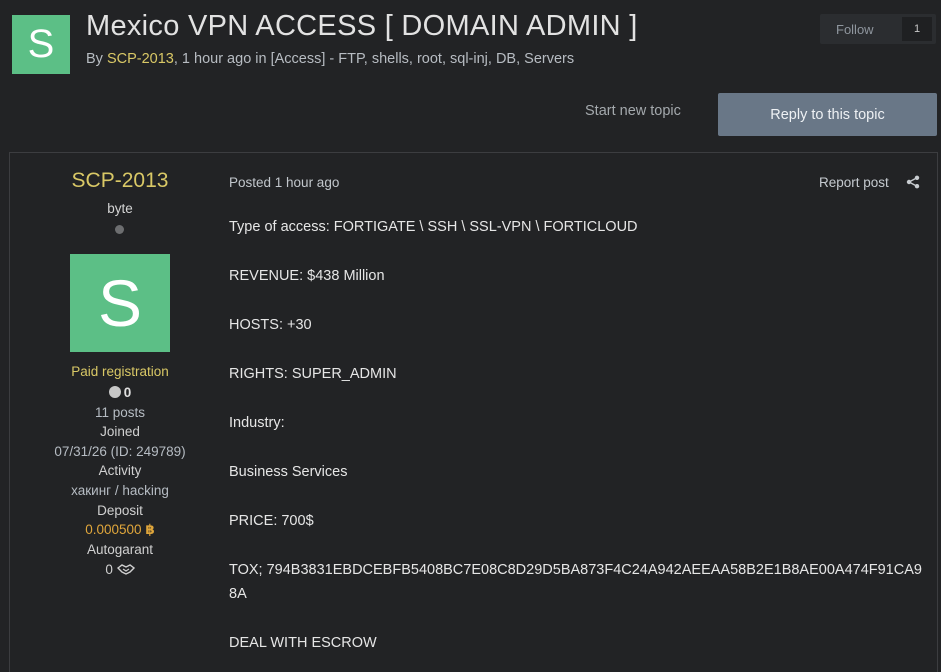 This screenshot has width=941, height=672. I want to click on reputation-value: 0, so click(127, 392).